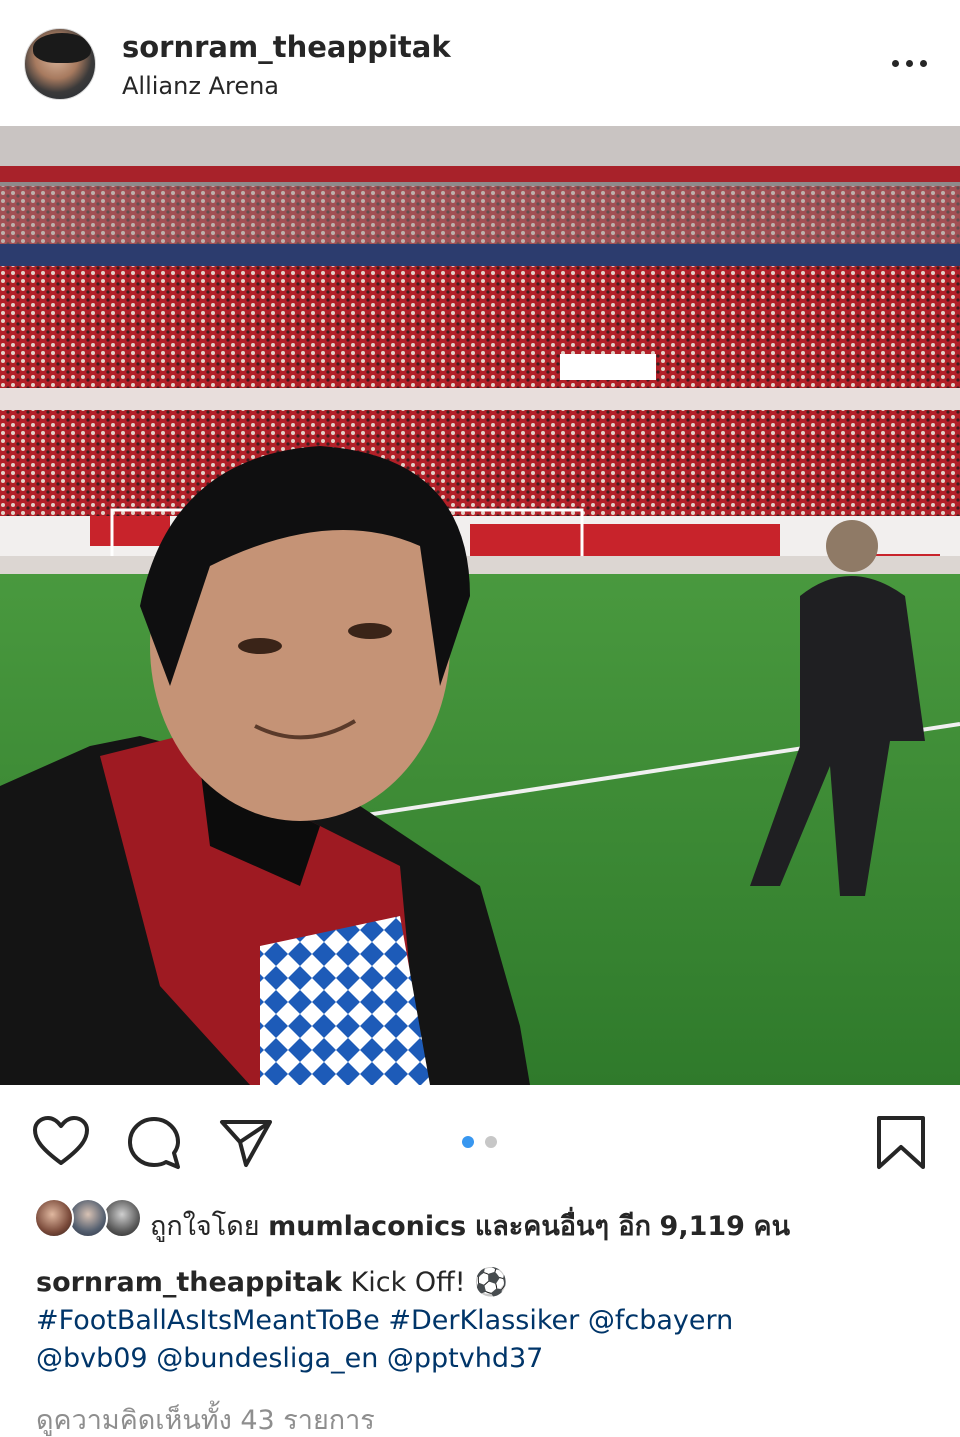 Image resolution: width=960 pixels, height=1437 pixels. What do you see at coordinates (189, 1282) in the screenshot?
I see `caption-username: sornram_theappitak` at bounding box center [189, 1282].